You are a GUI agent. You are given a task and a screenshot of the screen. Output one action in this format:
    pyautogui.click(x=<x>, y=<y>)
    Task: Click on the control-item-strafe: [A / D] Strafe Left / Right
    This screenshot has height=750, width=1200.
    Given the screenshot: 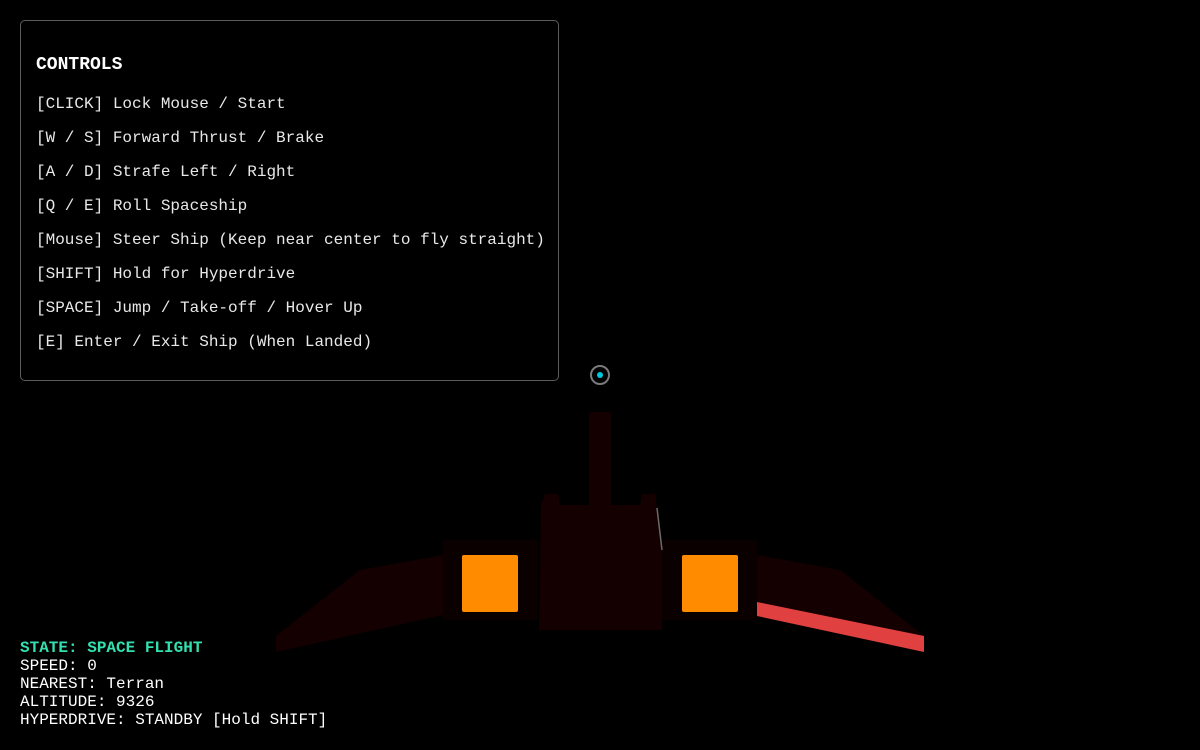 What is the action you would take?
    pyautogui.click(x=166, y=172)
    